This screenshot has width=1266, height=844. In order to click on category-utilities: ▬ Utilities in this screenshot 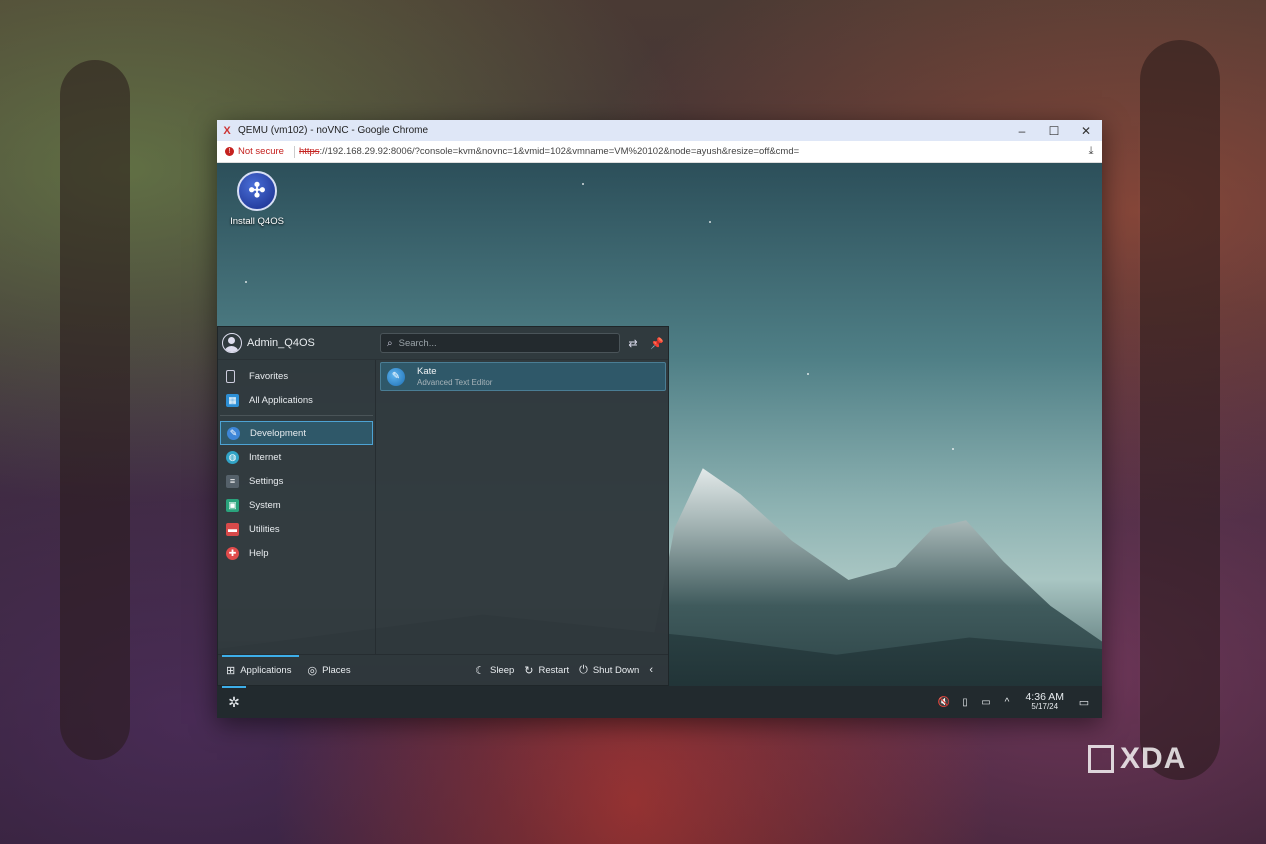, I will do `click(296, 529)`.